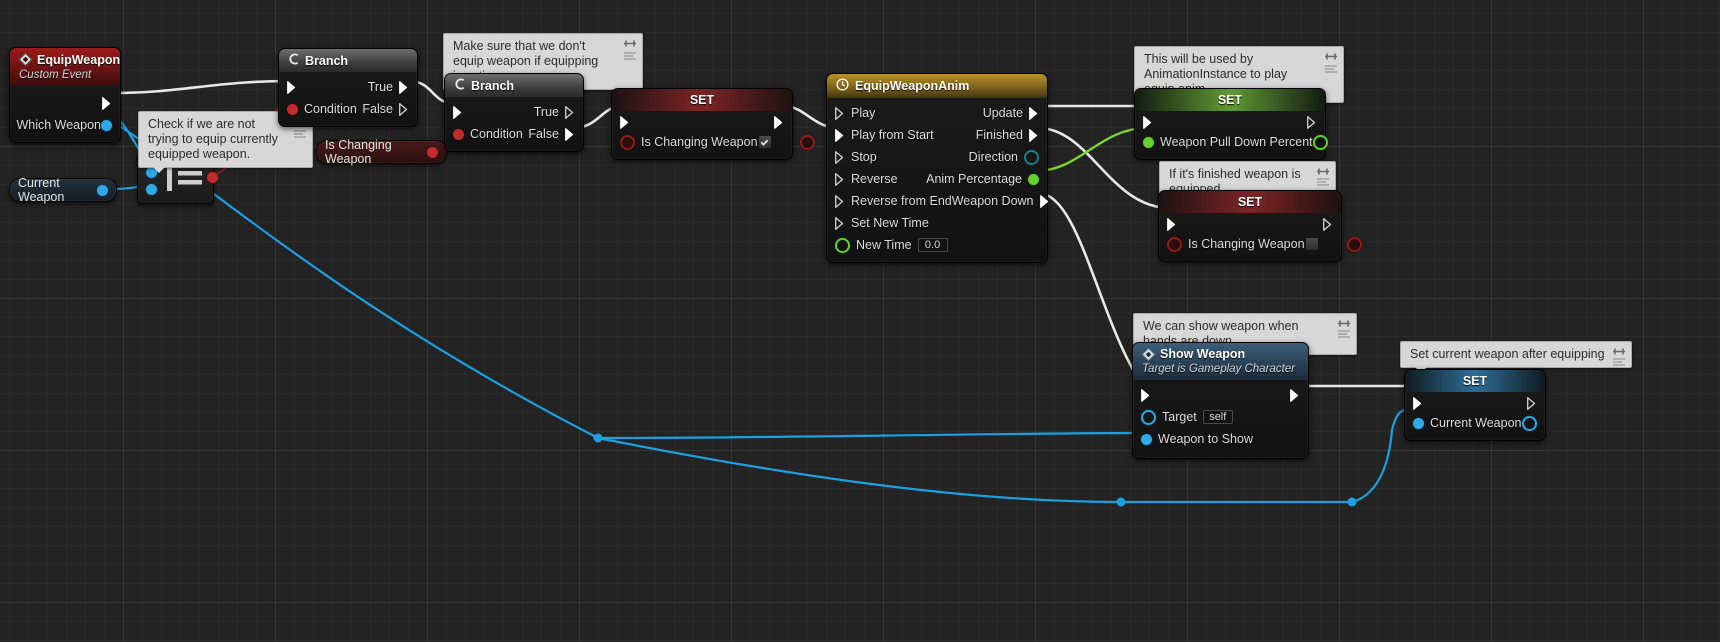 The width and height of the screenshot is (1720, 642). Describe the element at coordinates (630, 54) in the screenshot. I see `comment-lines-icon` at that location.